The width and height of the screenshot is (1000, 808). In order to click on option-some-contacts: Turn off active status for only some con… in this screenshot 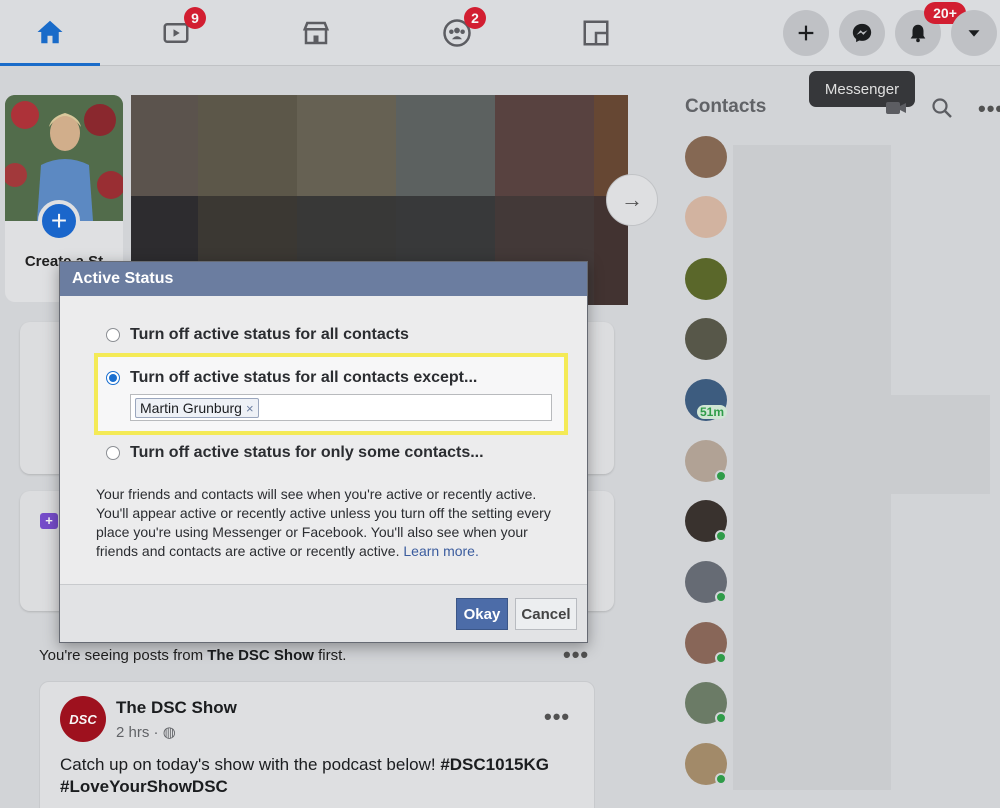, I will do `click(295, 453)`.